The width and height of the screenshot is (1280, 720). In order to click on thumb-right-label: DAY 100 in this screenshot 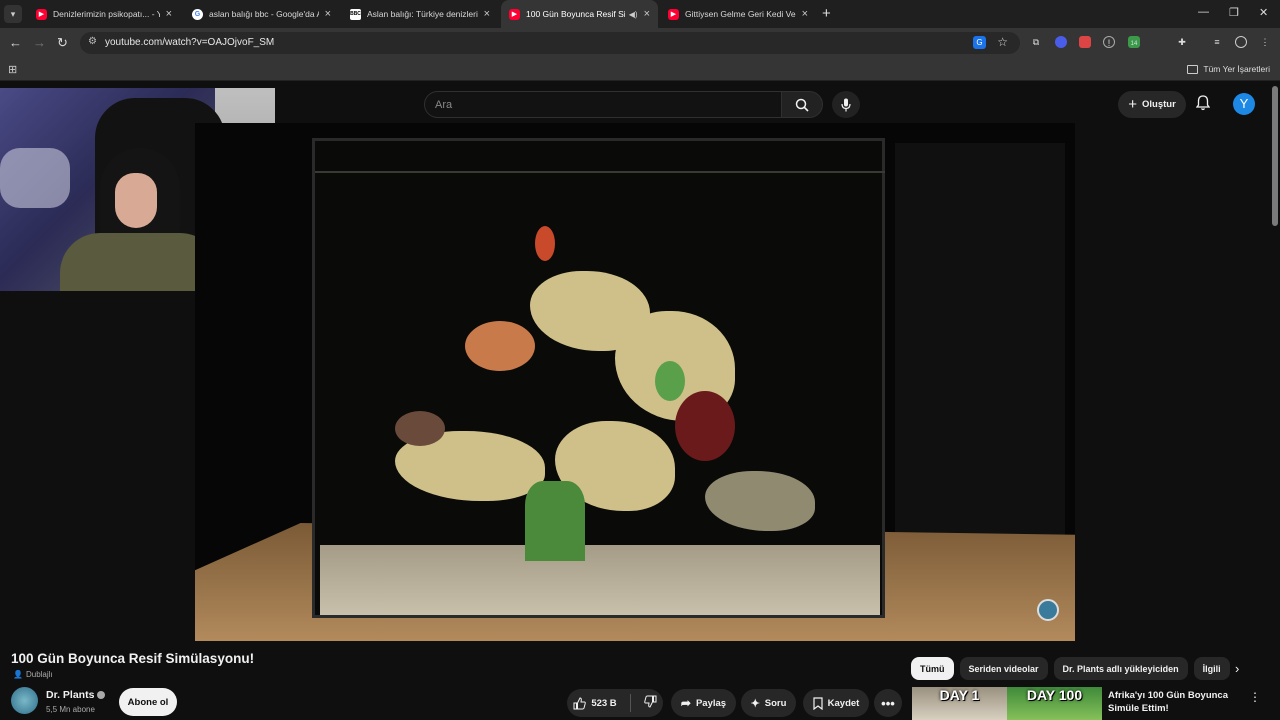, I will do `click(1054, 695)`.